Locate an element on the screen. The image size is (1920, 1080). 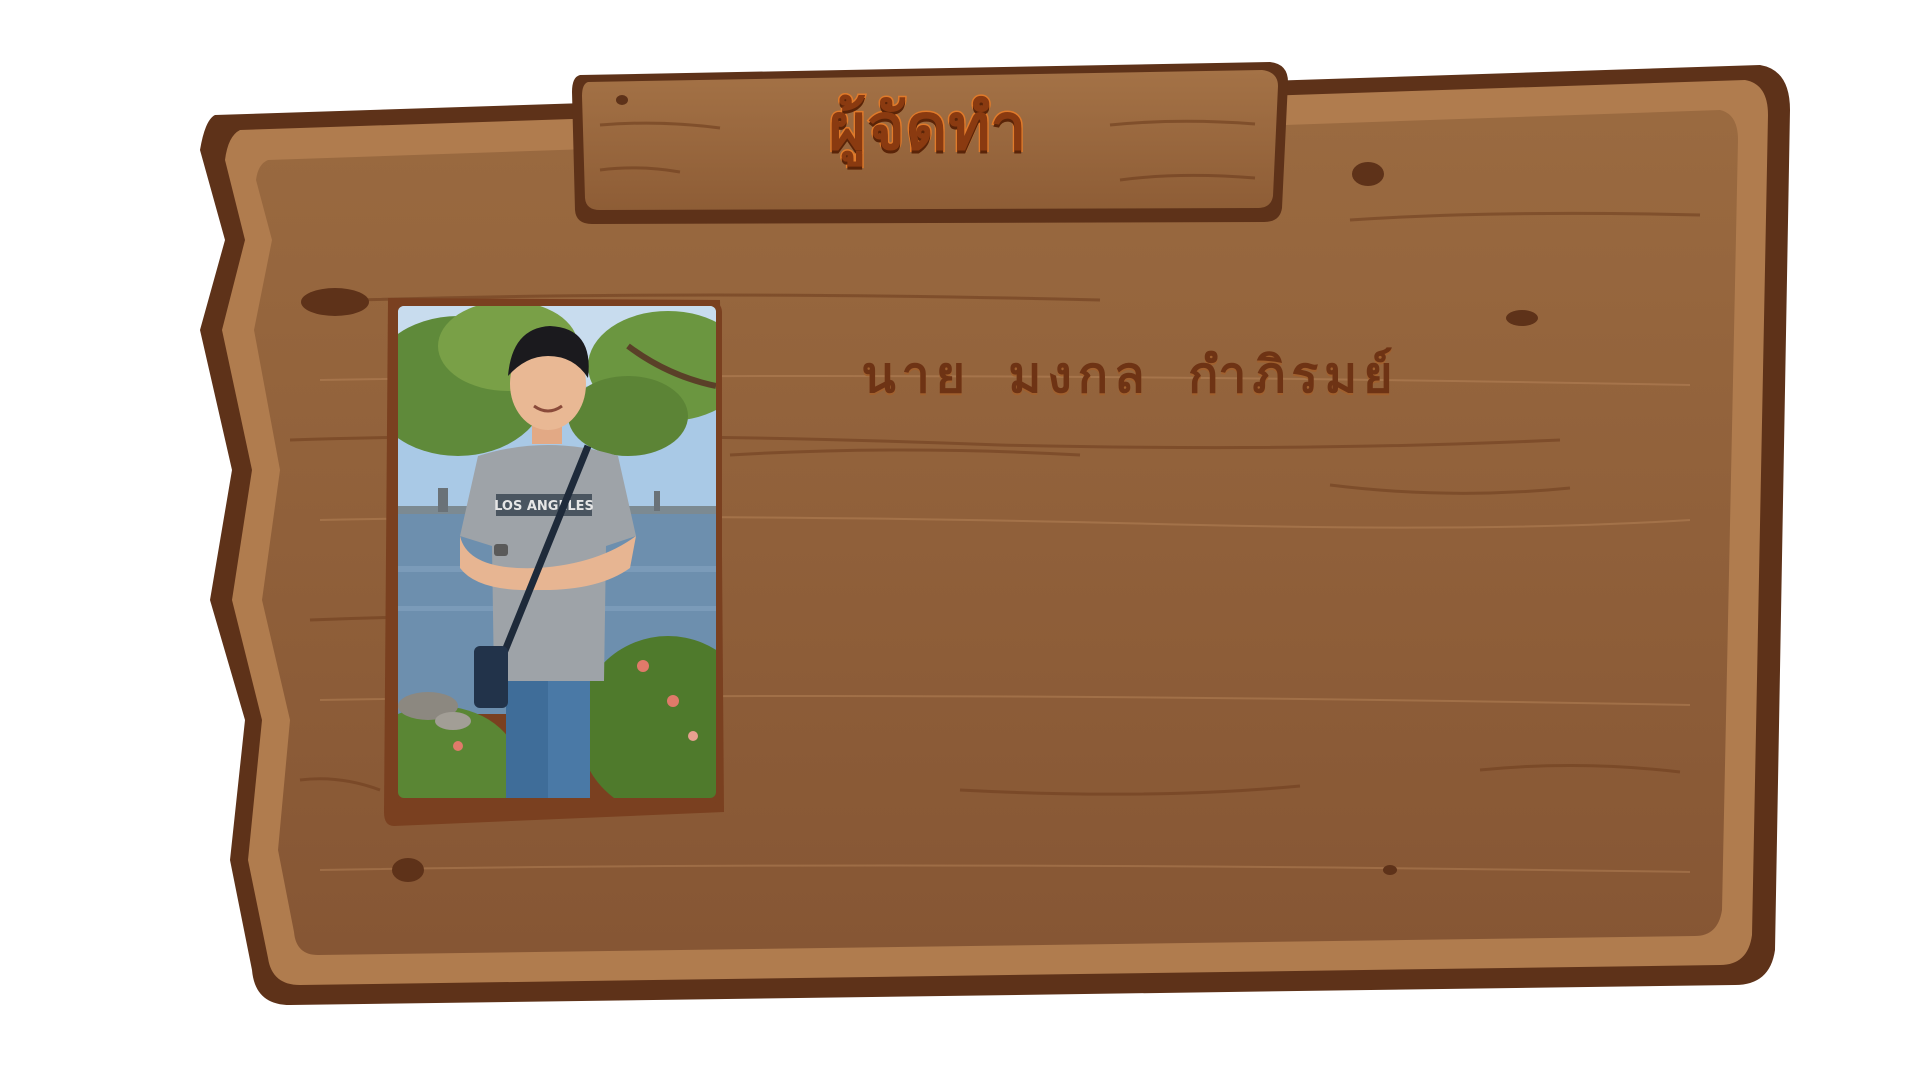
sign-title: ผู้จัดทำ is located at coordinates (927, 128).